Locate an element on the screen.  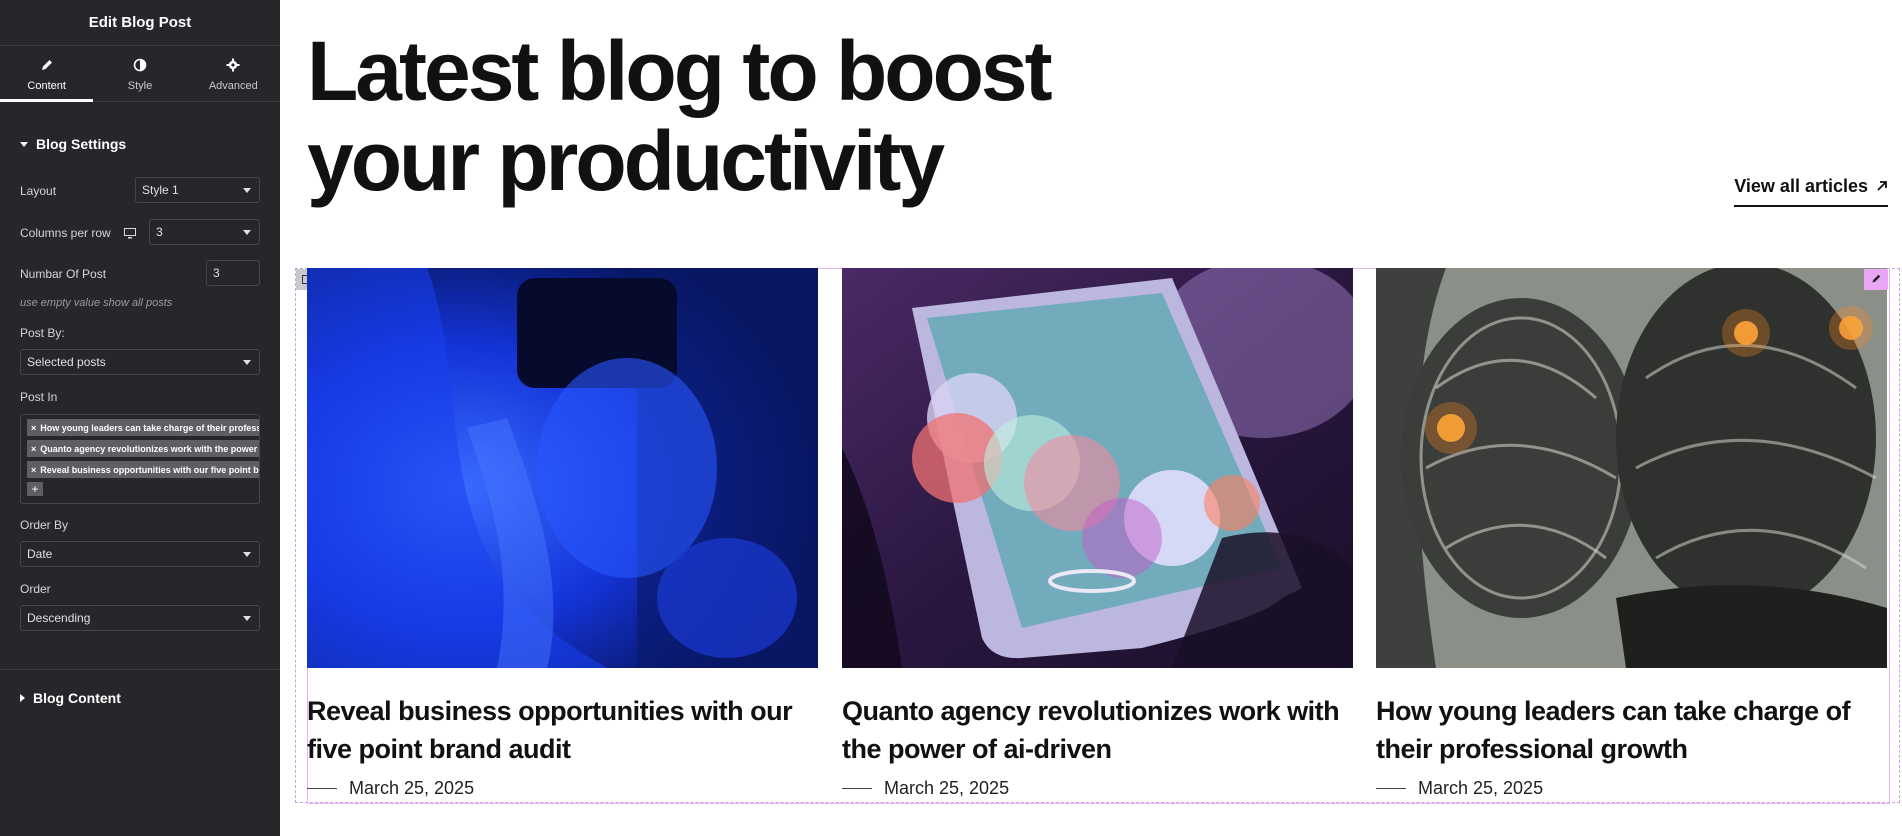
tab-advanced-label: Advanced is located at coordinates (233, 85).